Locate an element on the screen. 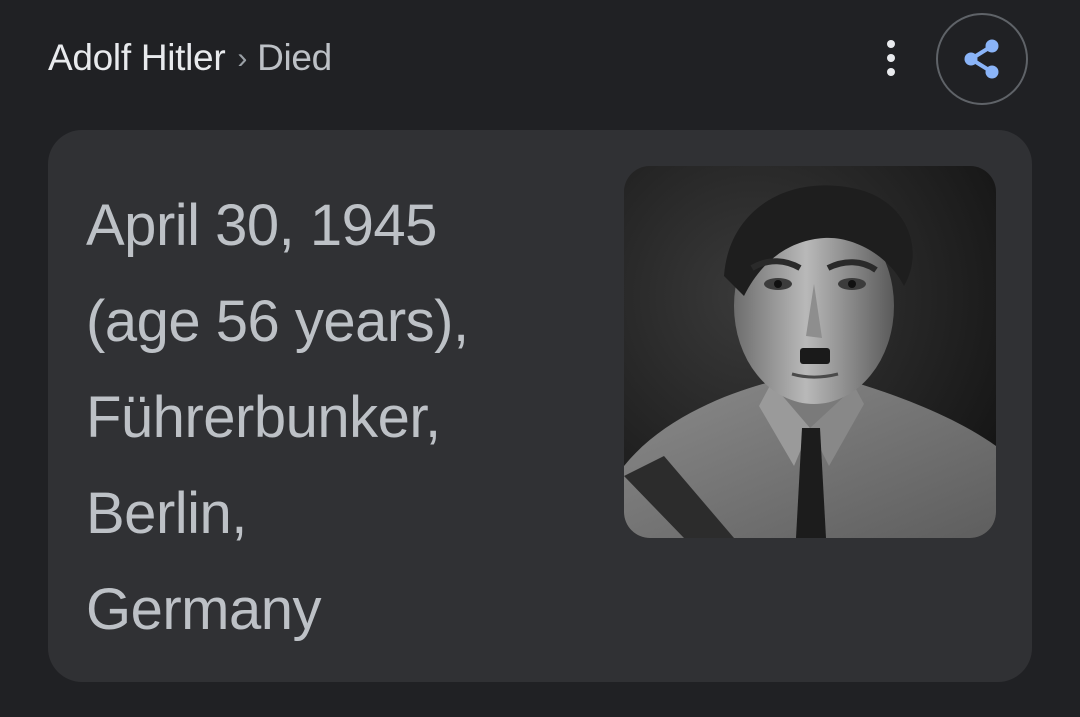 This screenshot has width=1080, height=717. breadcrumb-entity-link: Adolf Hitler is located at coordinates (137, 58).